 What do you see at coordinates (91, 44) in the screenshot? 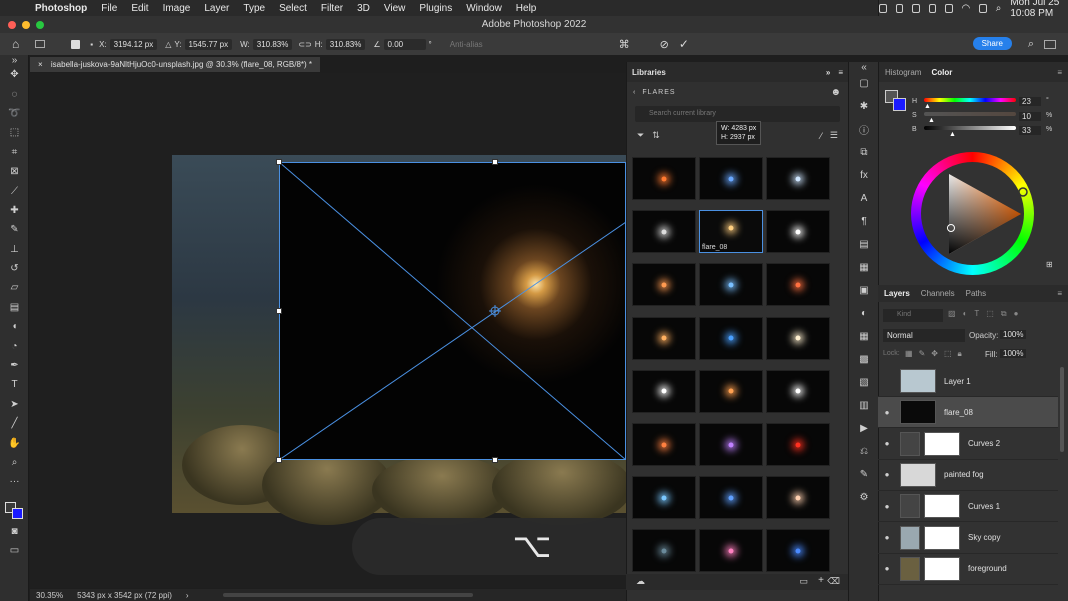
I see `reference-point-icon: ▪` at bounding box center [91, 44].